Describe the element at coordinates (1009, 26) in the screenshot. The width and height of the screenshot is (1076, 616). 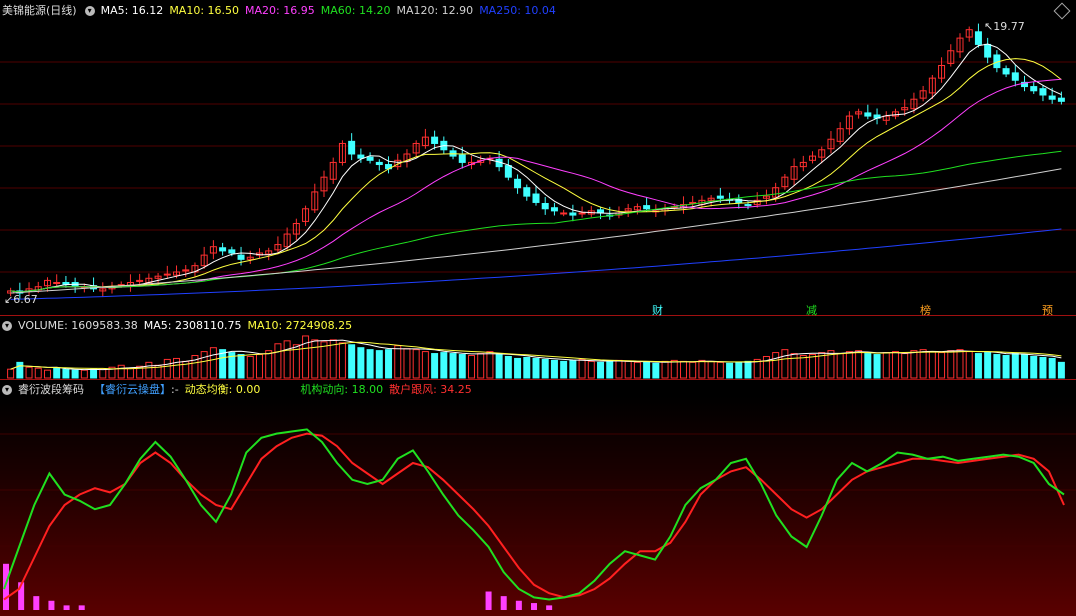
I see `high-price-value: 19.77` at that location.